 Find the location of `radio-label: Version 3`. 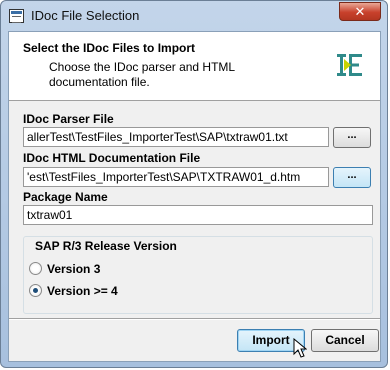

radio-label: Version 3 is located at coordinates (74, 269).